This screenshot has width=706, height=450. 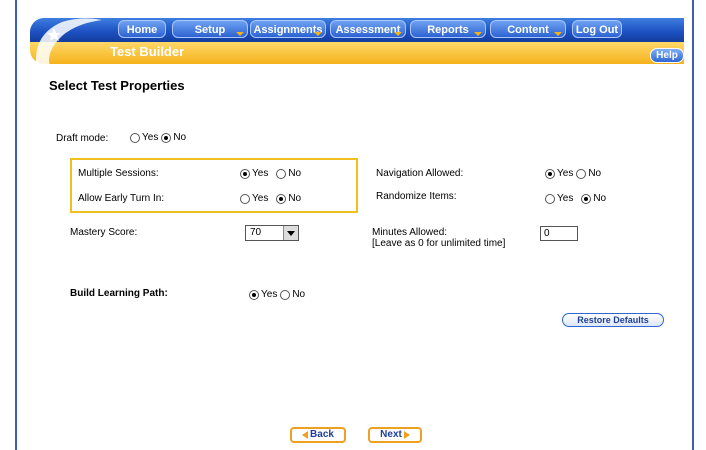 What do you see at coordinates (550, 198) in the screenshot?
I see `randomize-items-yes-radio` at bounding box center [550, 198].